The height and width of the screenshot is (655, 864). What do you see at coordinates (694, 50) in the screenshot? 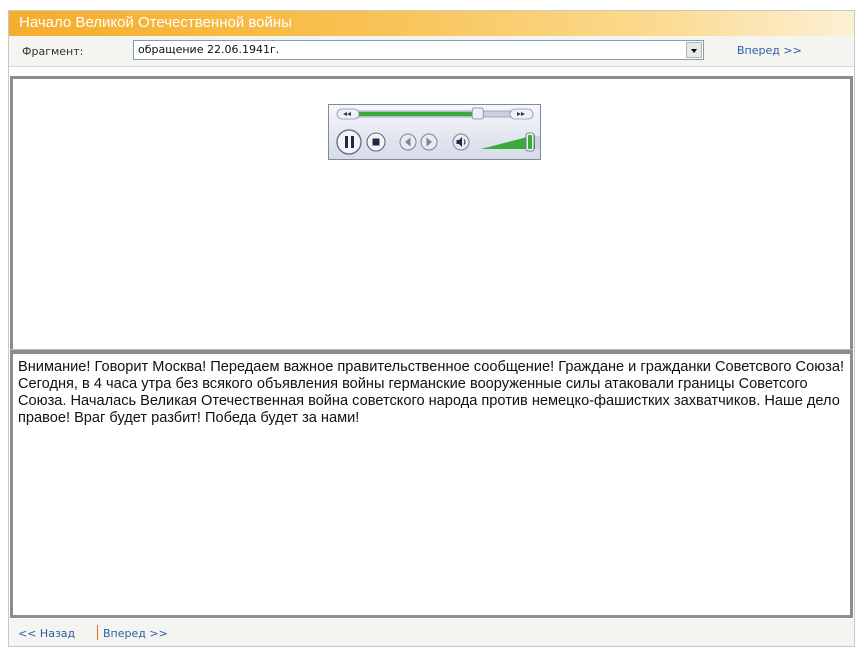
I see `chevron-down-icon` at bounding box center [694, 50].